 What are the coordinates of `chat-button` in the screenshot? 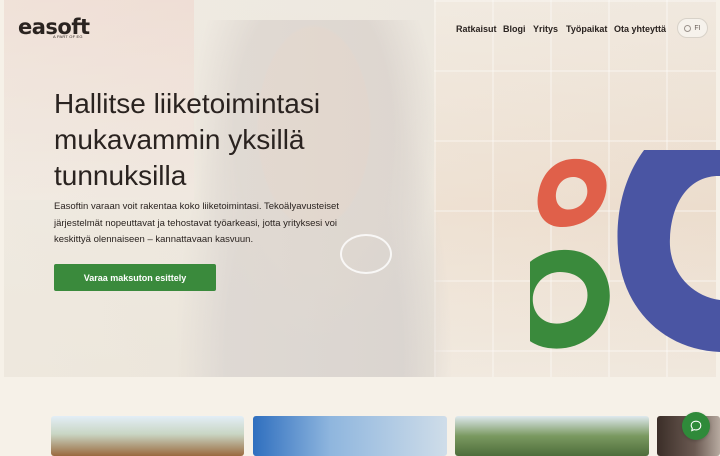 It's located at (696, 426).